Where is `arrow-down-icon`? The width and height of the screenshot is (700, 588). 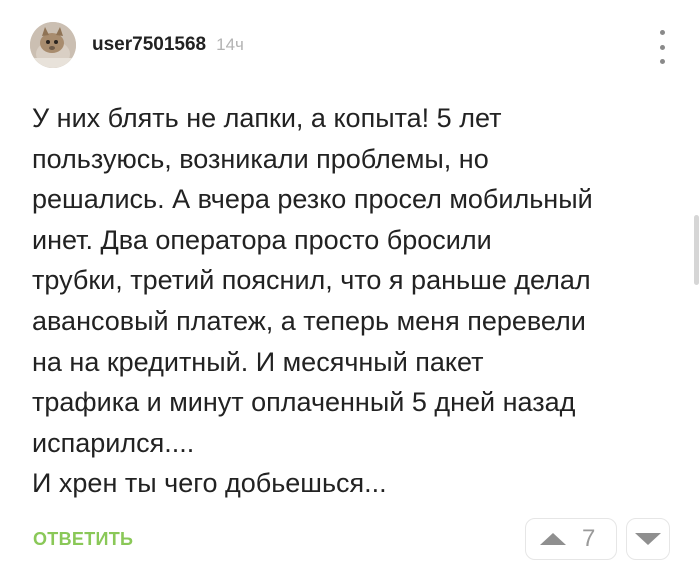
arrow-down-icon is located at coordinates (648, 539).